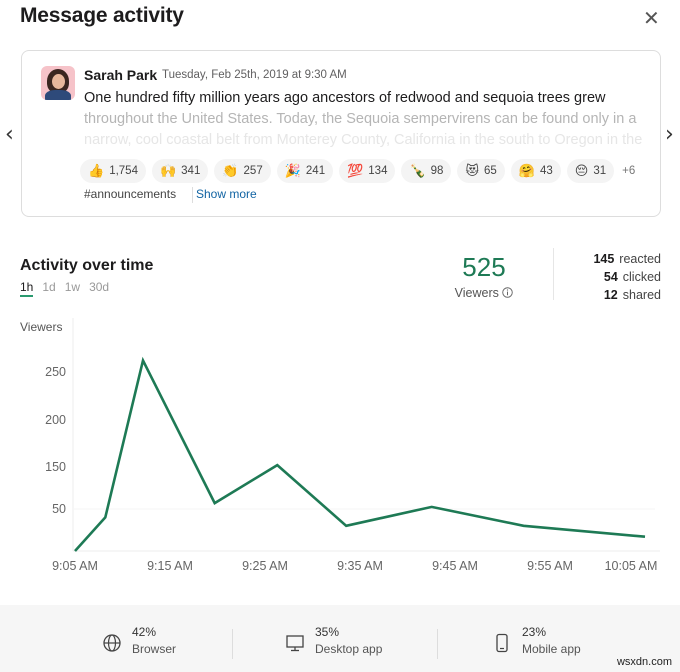 The width and height of the screenshot is (680, 672). Describe the element at coordinates (226, 194) in the screenshot. I see `show-more-link: Show more` at that location.